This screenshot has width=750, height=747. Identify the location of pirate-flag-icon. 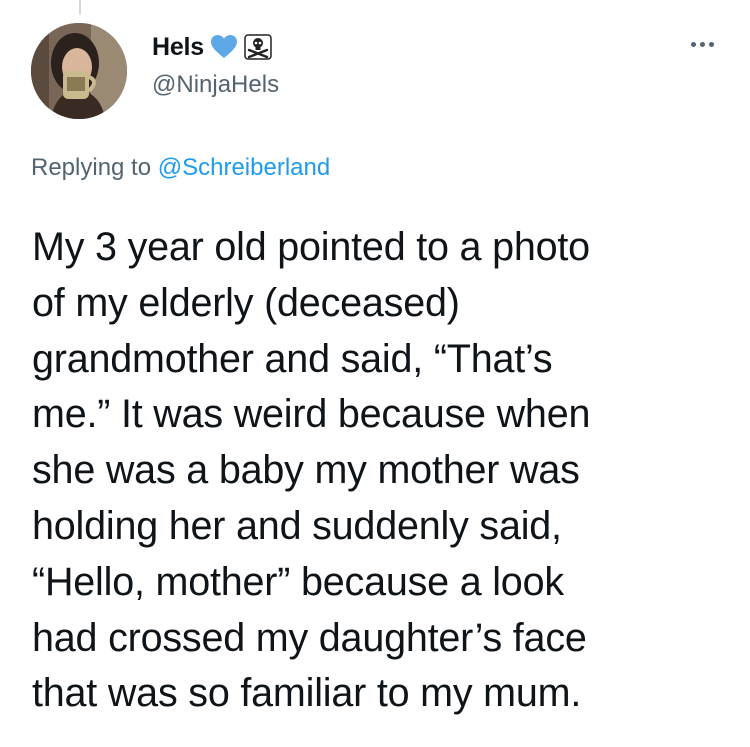
(258, 47).